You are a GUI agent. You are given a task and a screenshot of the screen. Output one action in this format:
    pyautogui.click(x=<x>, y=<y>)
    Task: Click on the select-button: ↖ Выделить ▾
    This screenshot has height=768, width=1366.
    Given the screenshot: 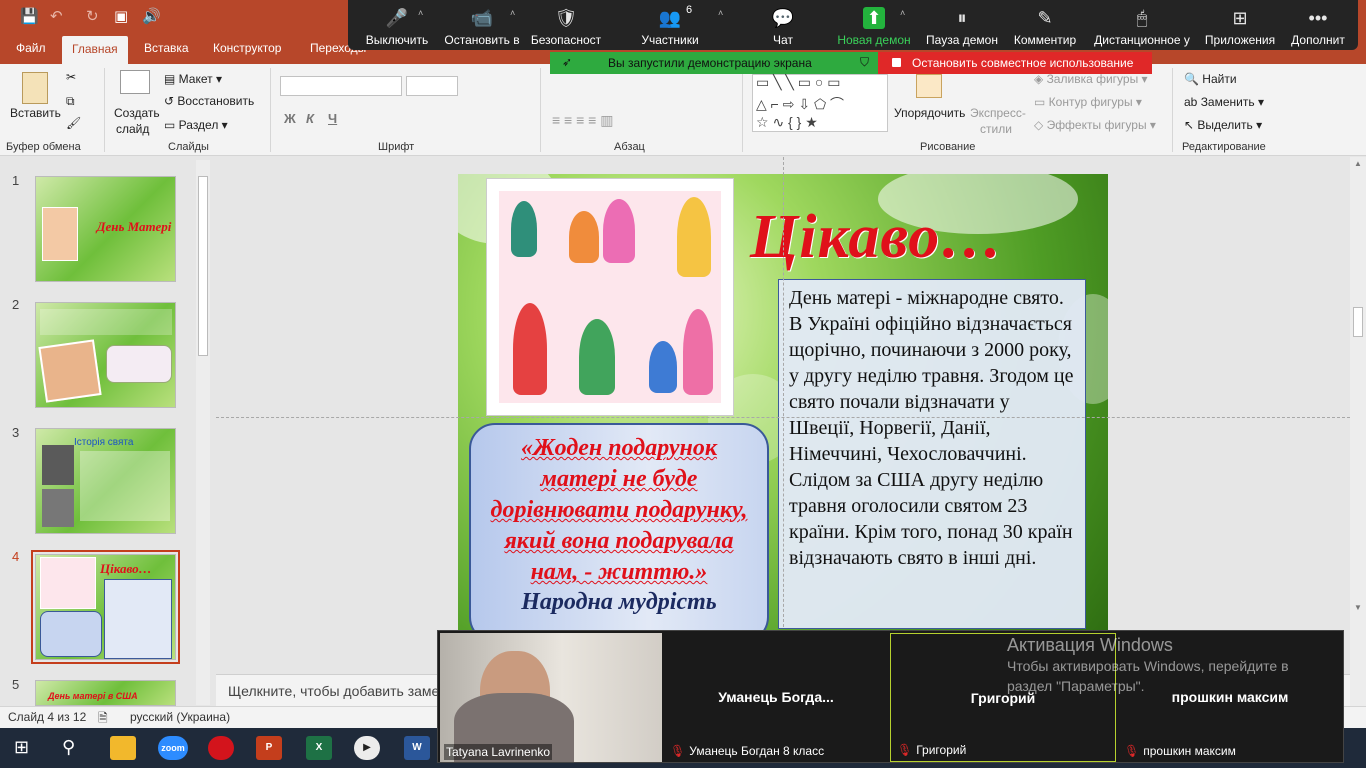 What is the action you would take?
    pyautogui.click(x=1223, y=125)
    